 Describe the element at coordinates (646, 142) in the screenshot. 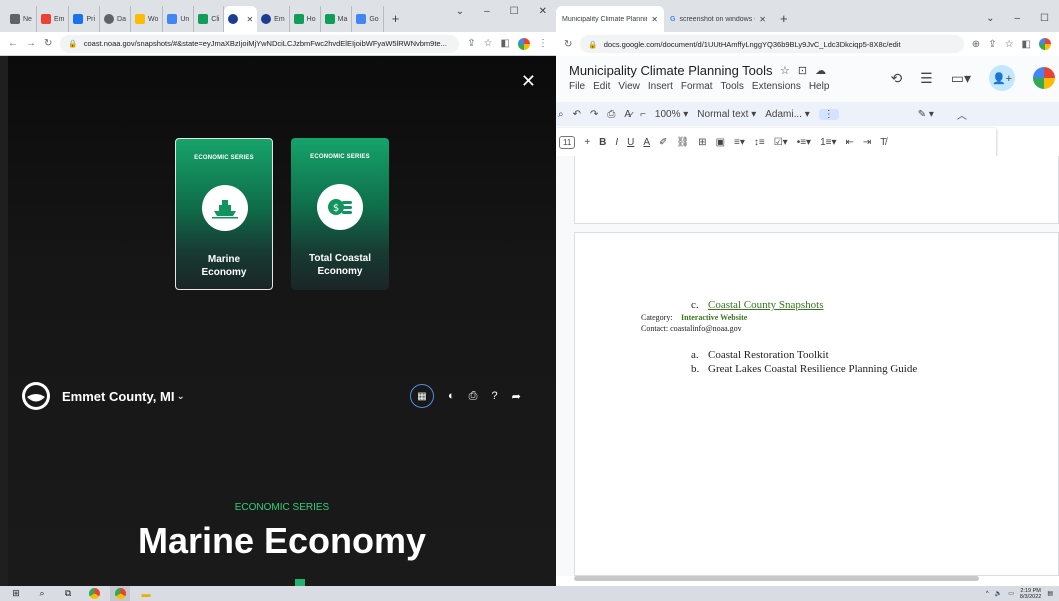

I see `text-color-icon: A` at that location.